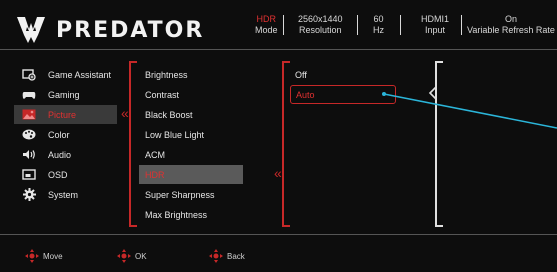 The width and height of the screenshot is (557, 272). What do you see at coordinates (43, 256) in the screenshot?
I see `footer-hint-move: Move` at bounding box center [43, 256].